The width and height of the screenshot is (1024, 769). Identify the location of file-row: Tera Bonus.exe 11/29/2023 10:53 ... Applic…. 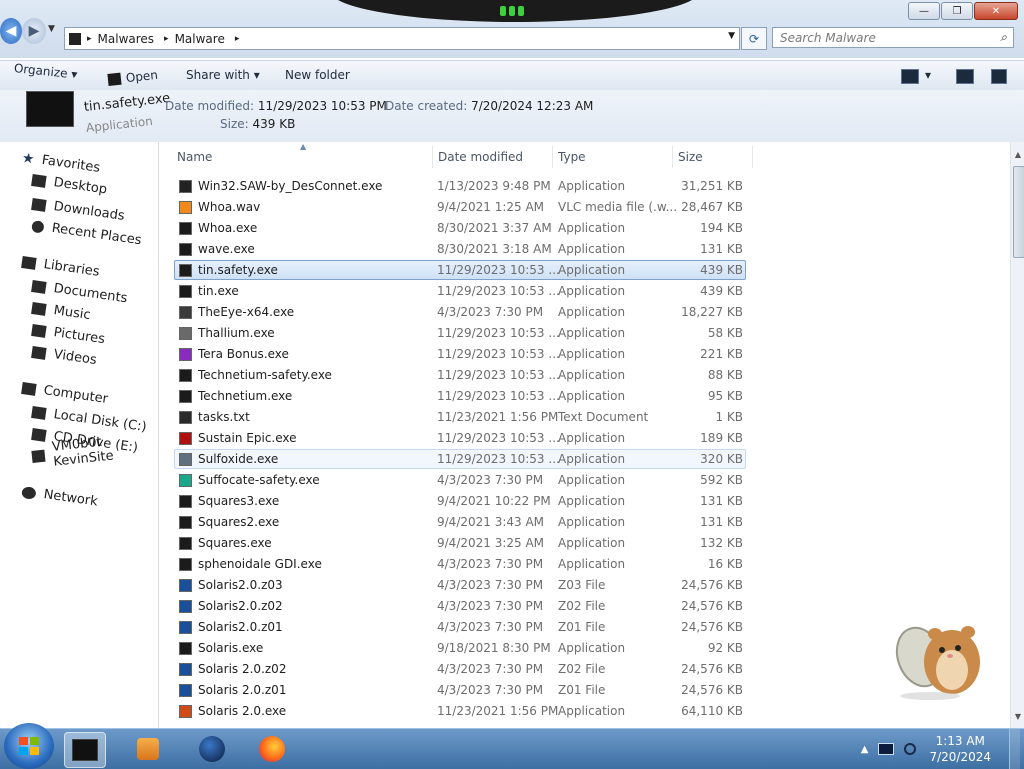
(460, 354).